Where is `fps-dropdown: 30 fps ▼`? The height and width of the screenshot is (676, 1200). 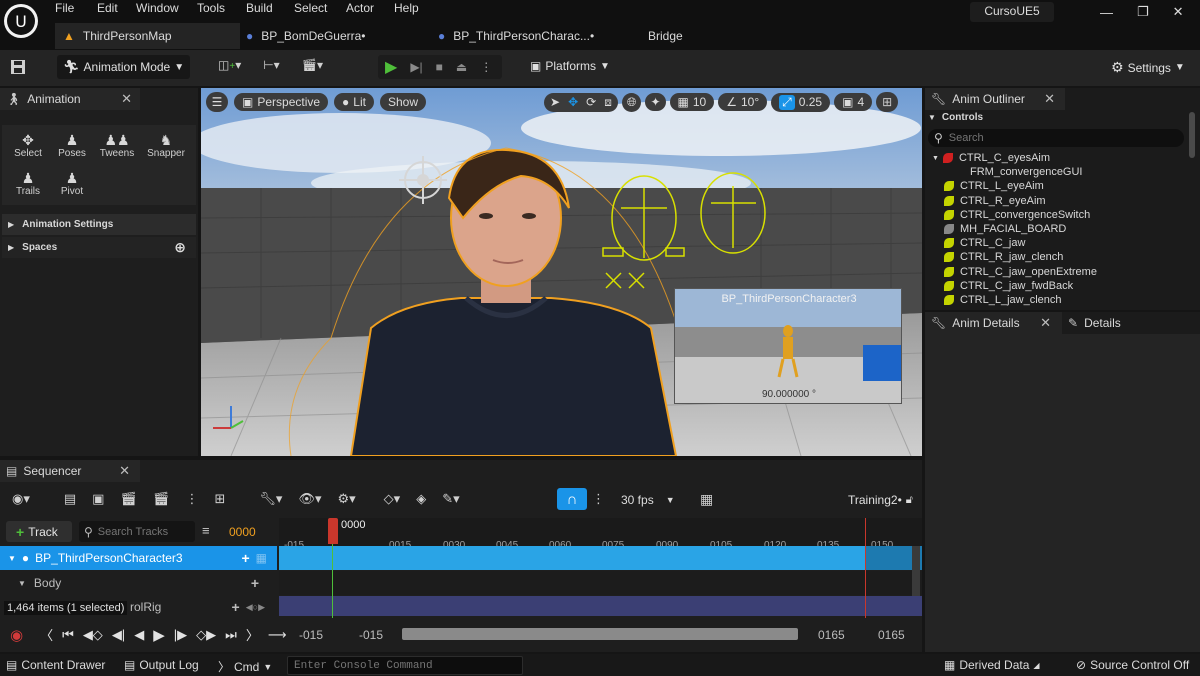 fps-dropdown: 30 fps ▼ is located at coordinates (648, 500).